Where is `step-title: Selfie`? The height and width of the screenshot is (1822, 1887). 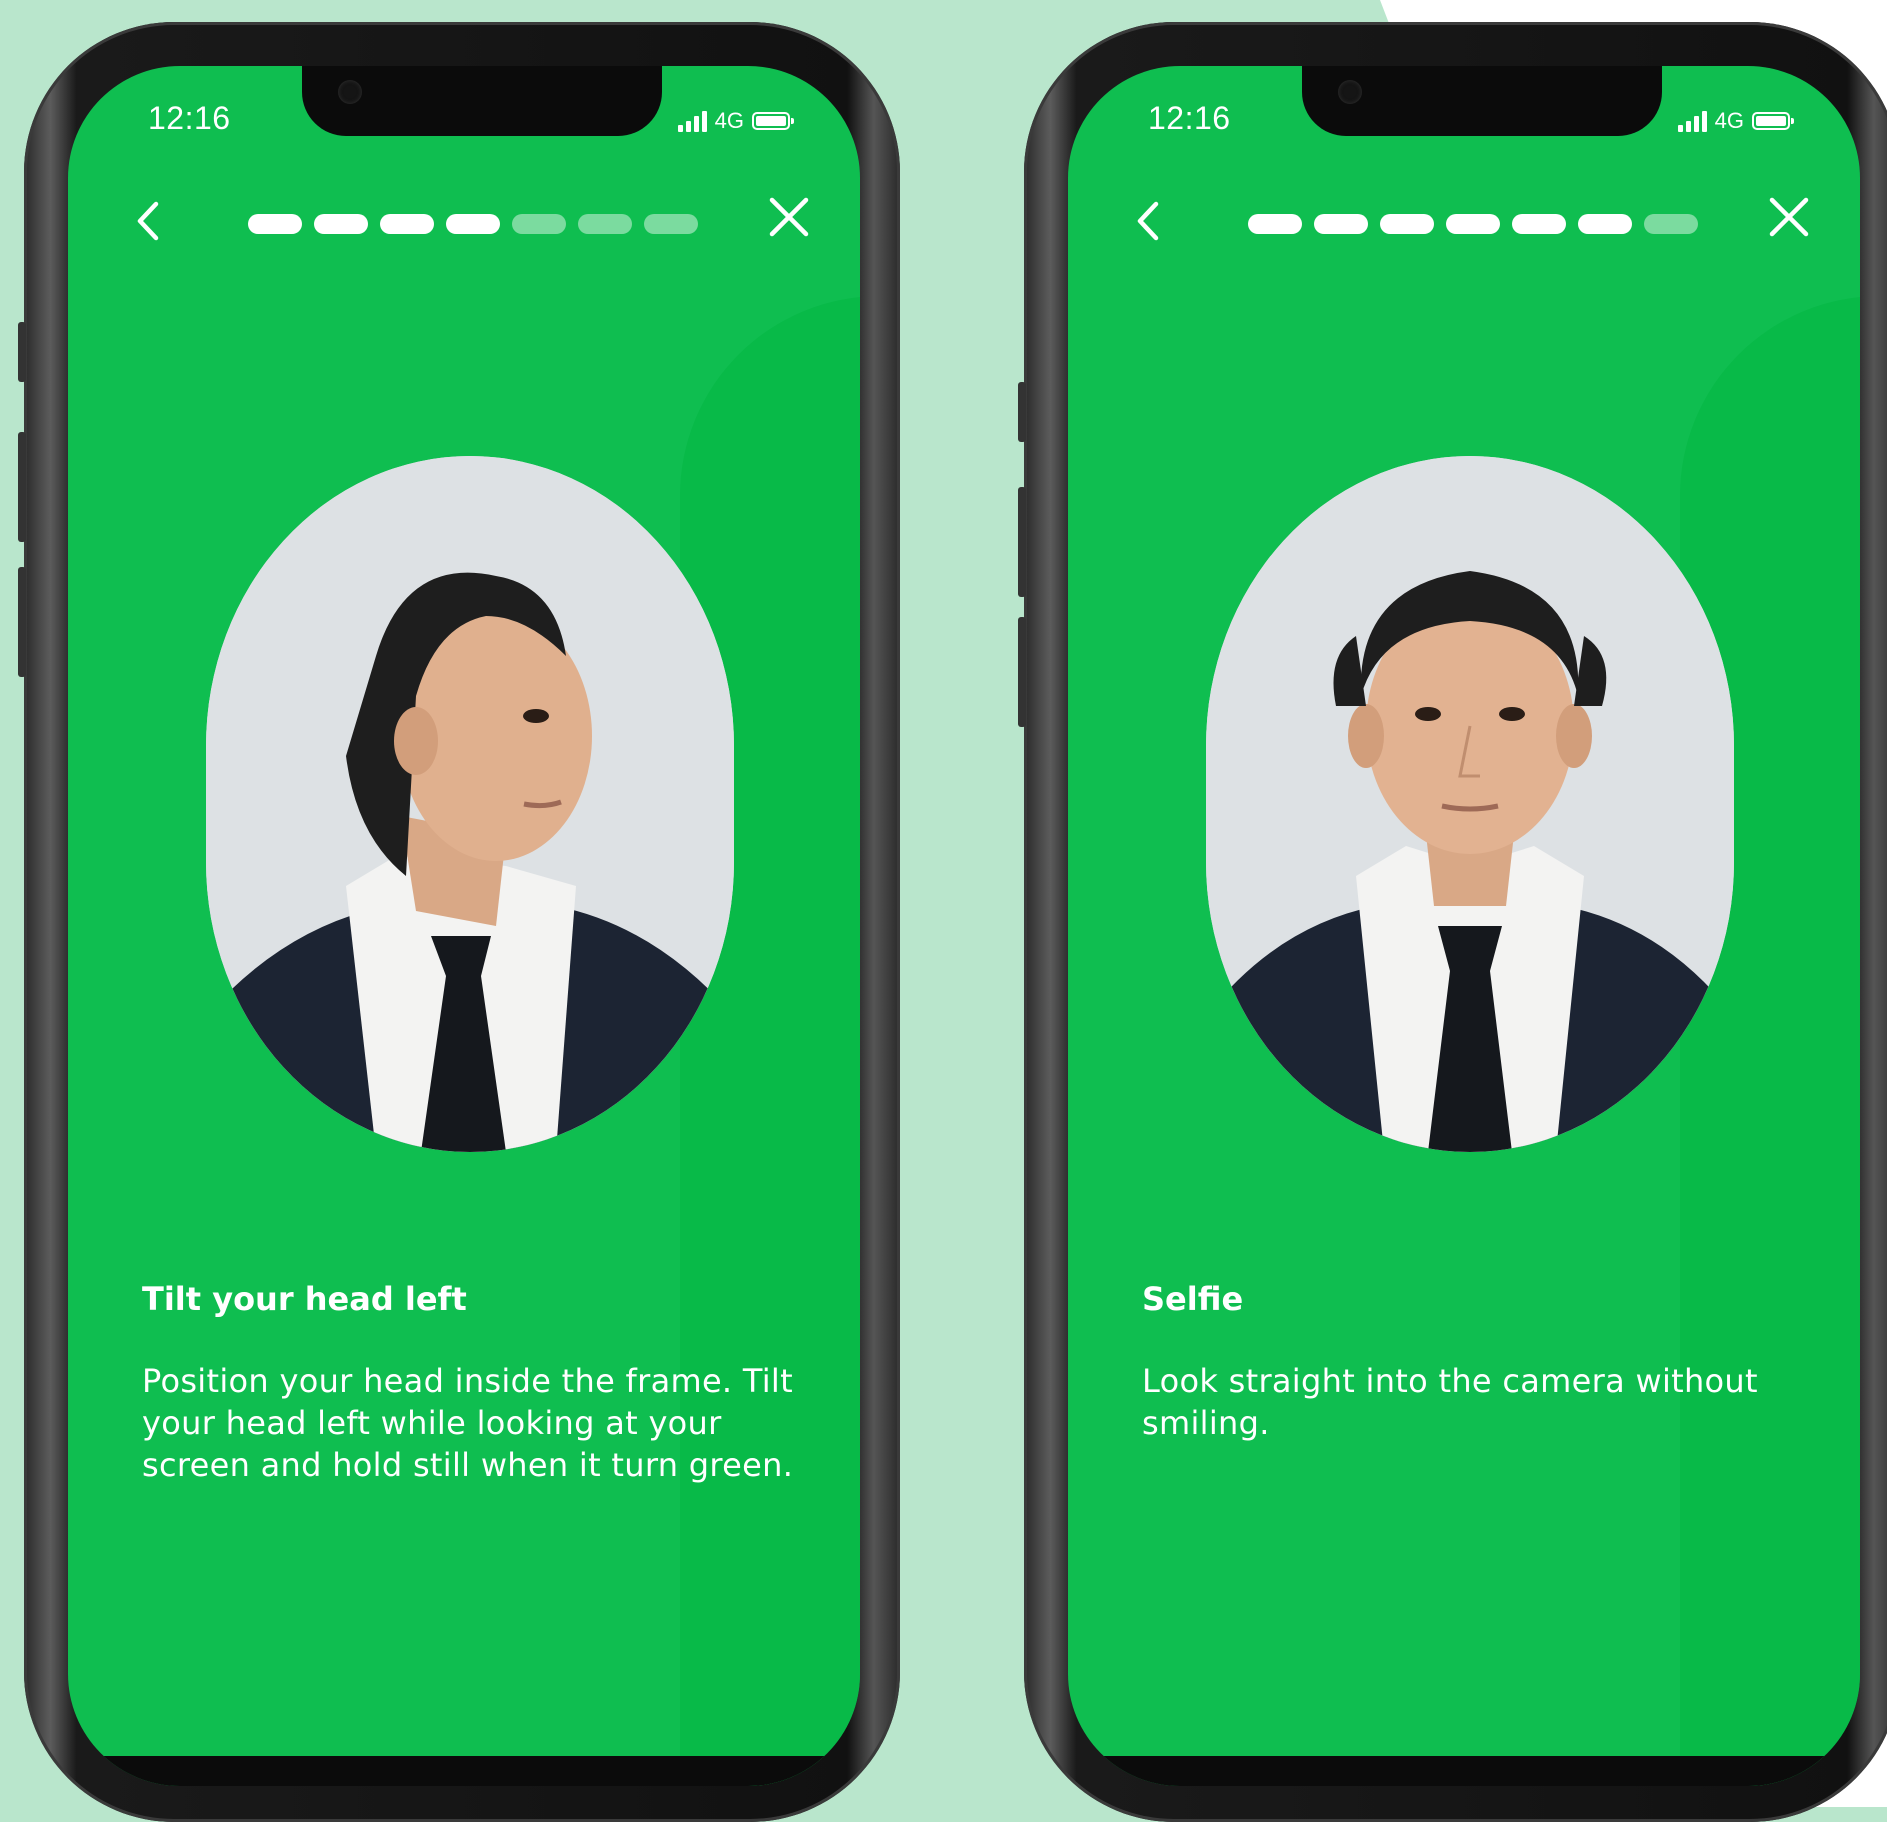 step-title: Selfie is located at coordinates (1193, 1299).